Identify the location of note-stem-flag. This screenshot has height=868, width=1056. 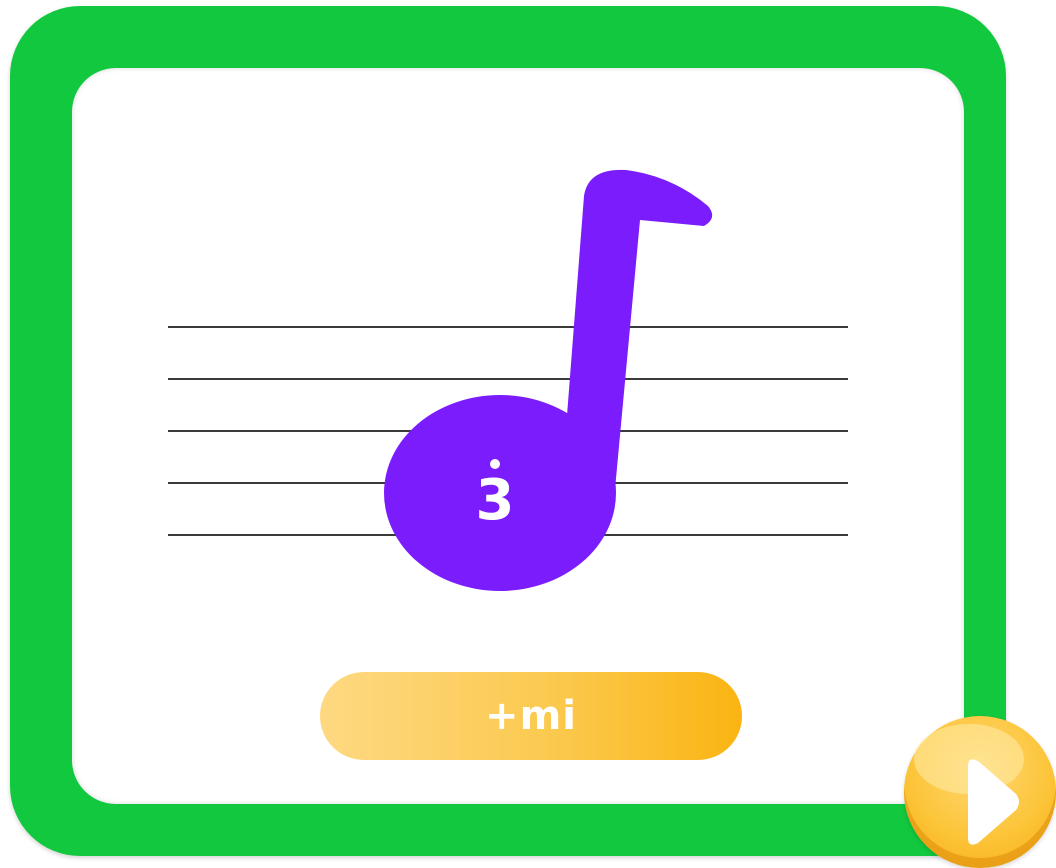
(637, 334).